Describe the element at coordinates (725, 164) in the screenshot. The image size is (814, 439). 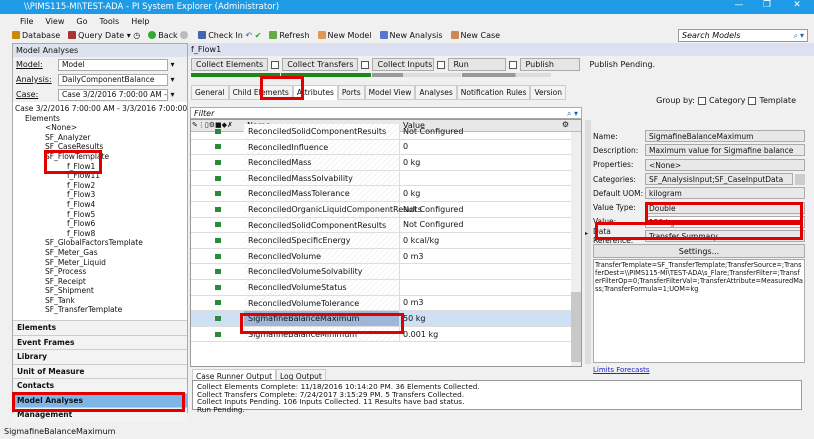
I see `properties-select: <None>` at that location.